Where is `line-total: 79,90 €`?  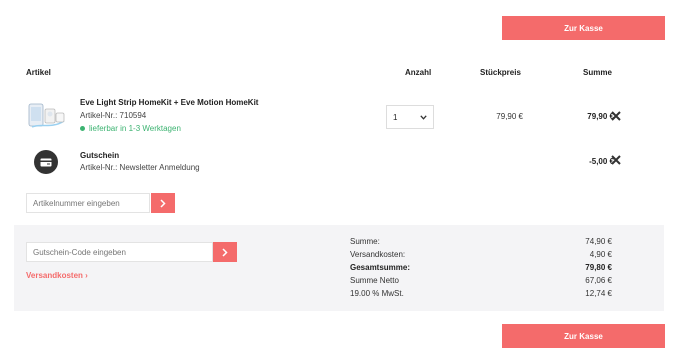 line-total: 79,90 € is located at coordinates (600, 116).